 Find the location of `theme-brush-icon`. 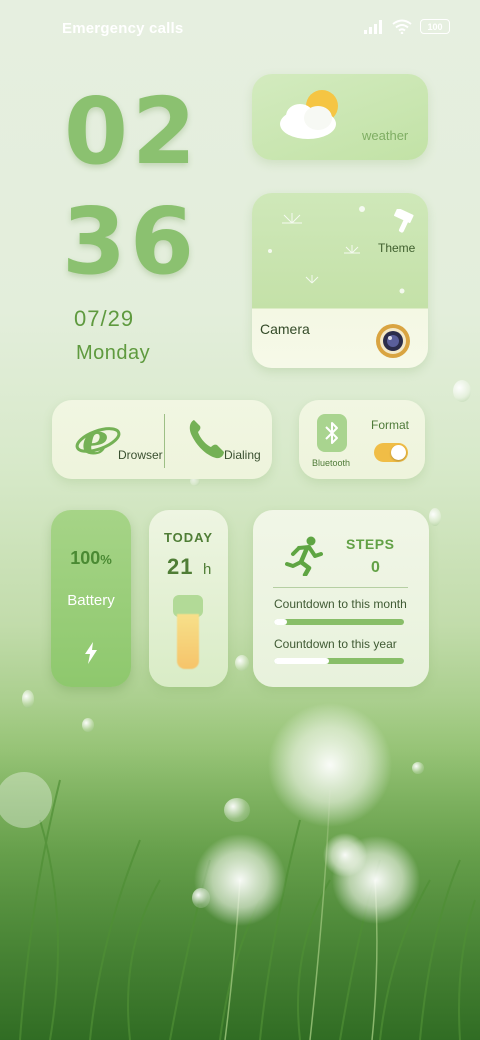

theme-brush-icon is located at coordinates (404, 223).